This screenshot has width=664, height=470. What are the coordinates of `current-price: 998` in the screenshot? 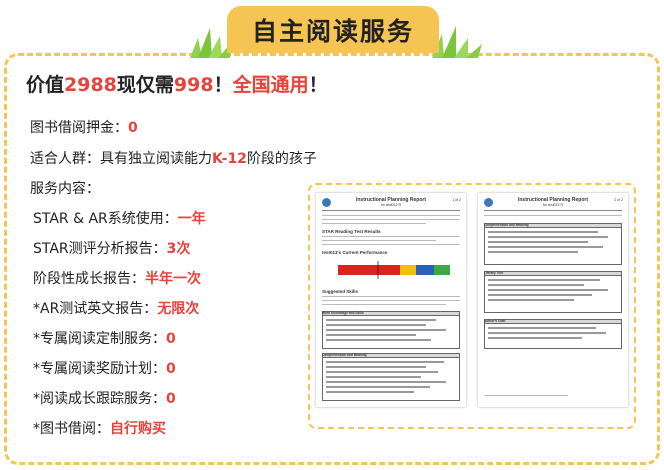 It's located at (193, 85).